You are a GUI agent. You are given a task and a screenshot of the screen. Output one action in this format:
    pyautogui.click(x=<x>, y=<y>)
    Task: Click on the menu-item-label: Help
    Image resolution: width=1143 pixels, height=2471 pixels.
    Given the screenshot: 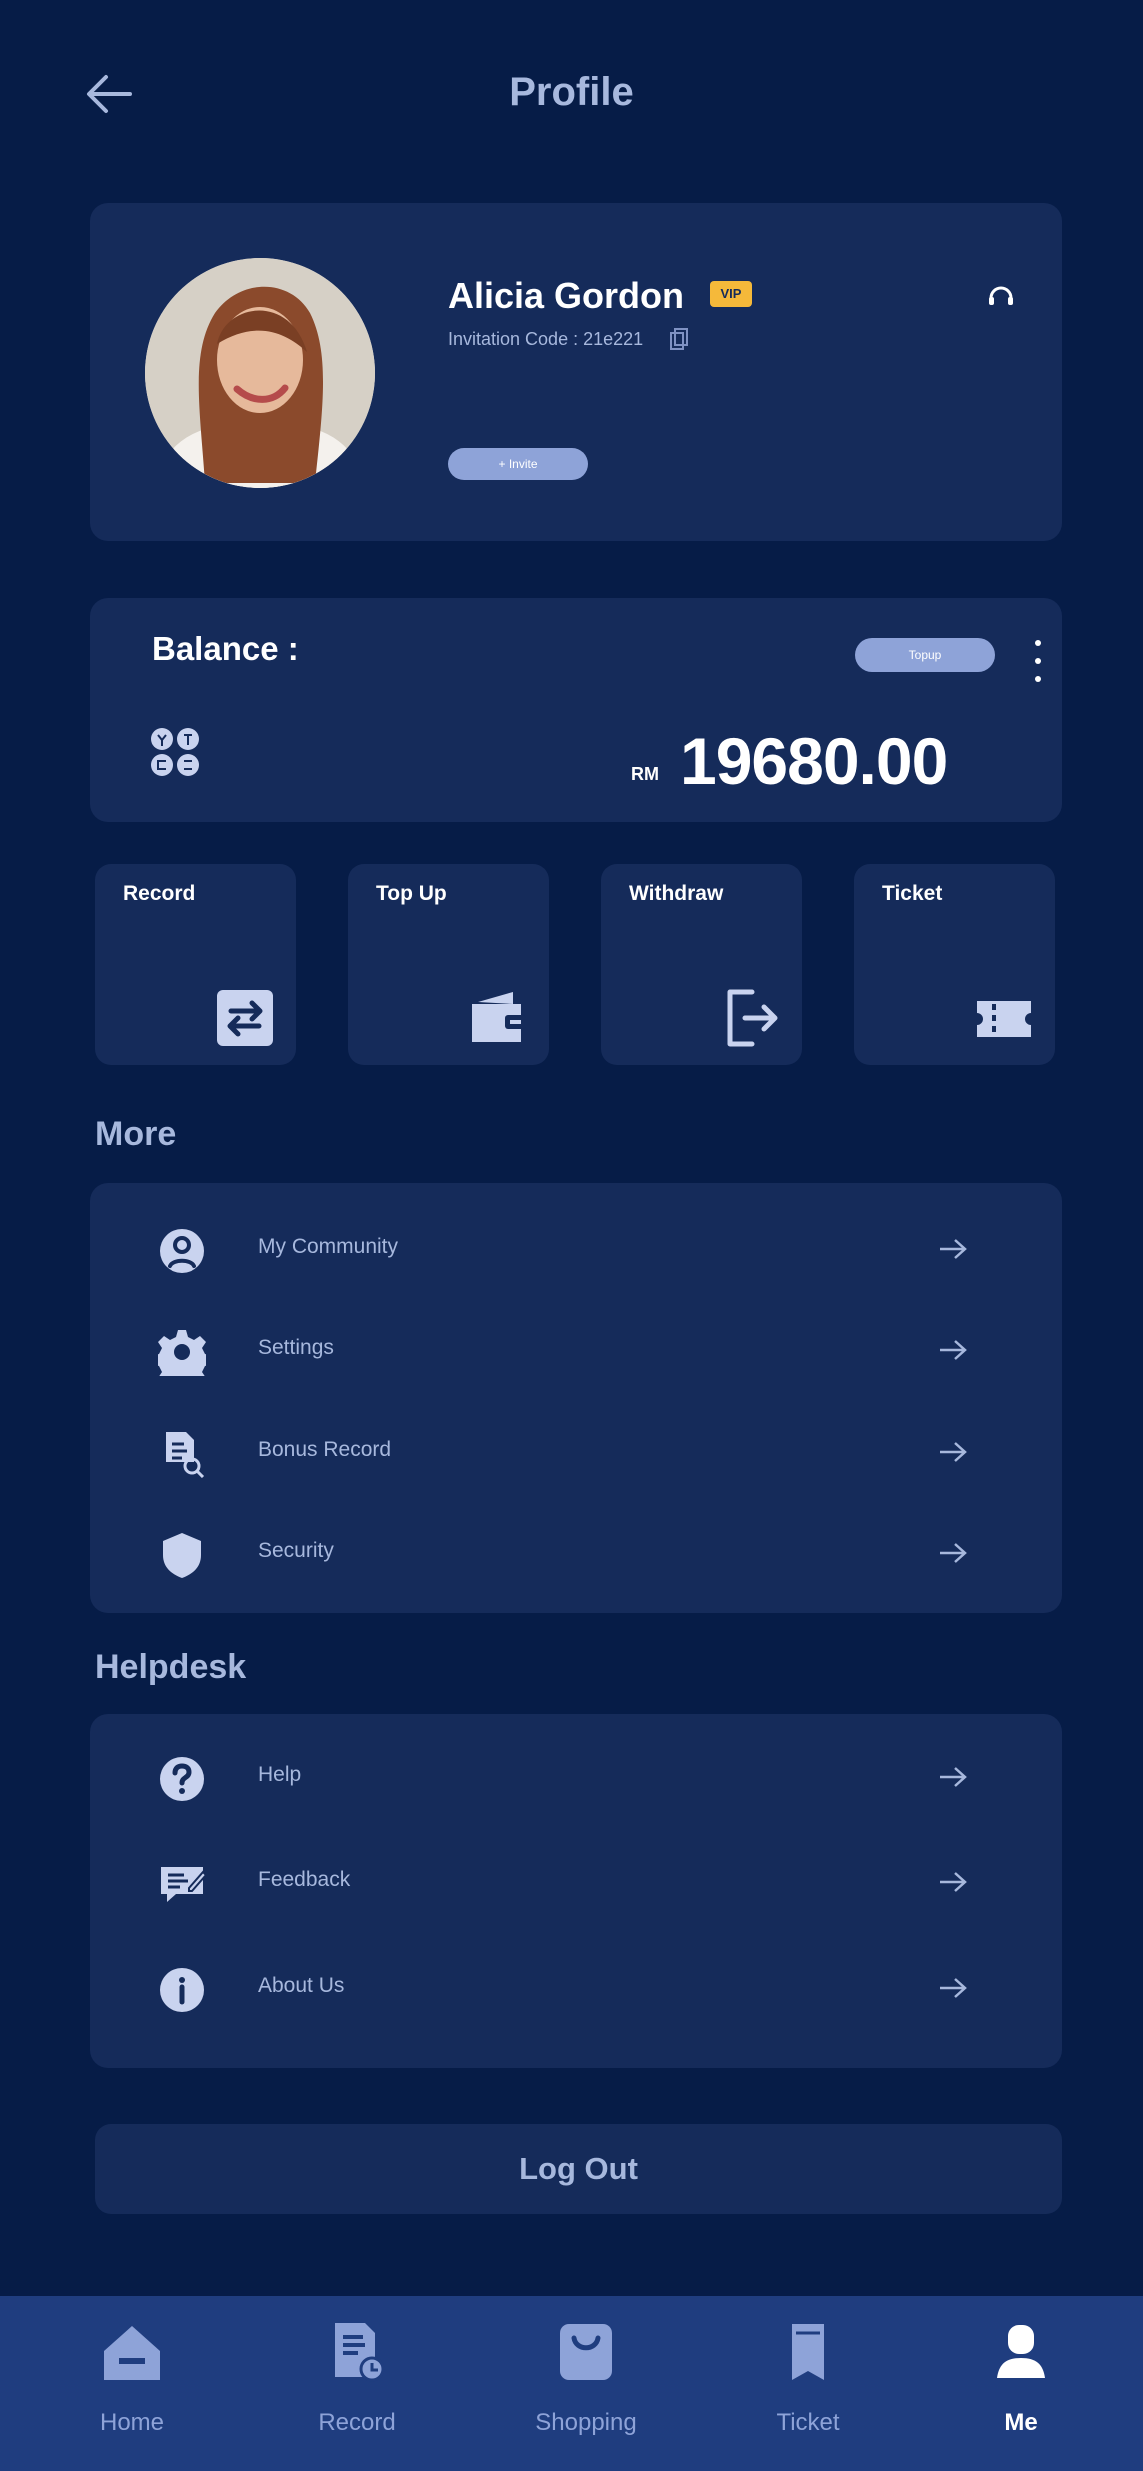 What is the action you would take?
    pyautogui.click(x=280, y=1774)
    